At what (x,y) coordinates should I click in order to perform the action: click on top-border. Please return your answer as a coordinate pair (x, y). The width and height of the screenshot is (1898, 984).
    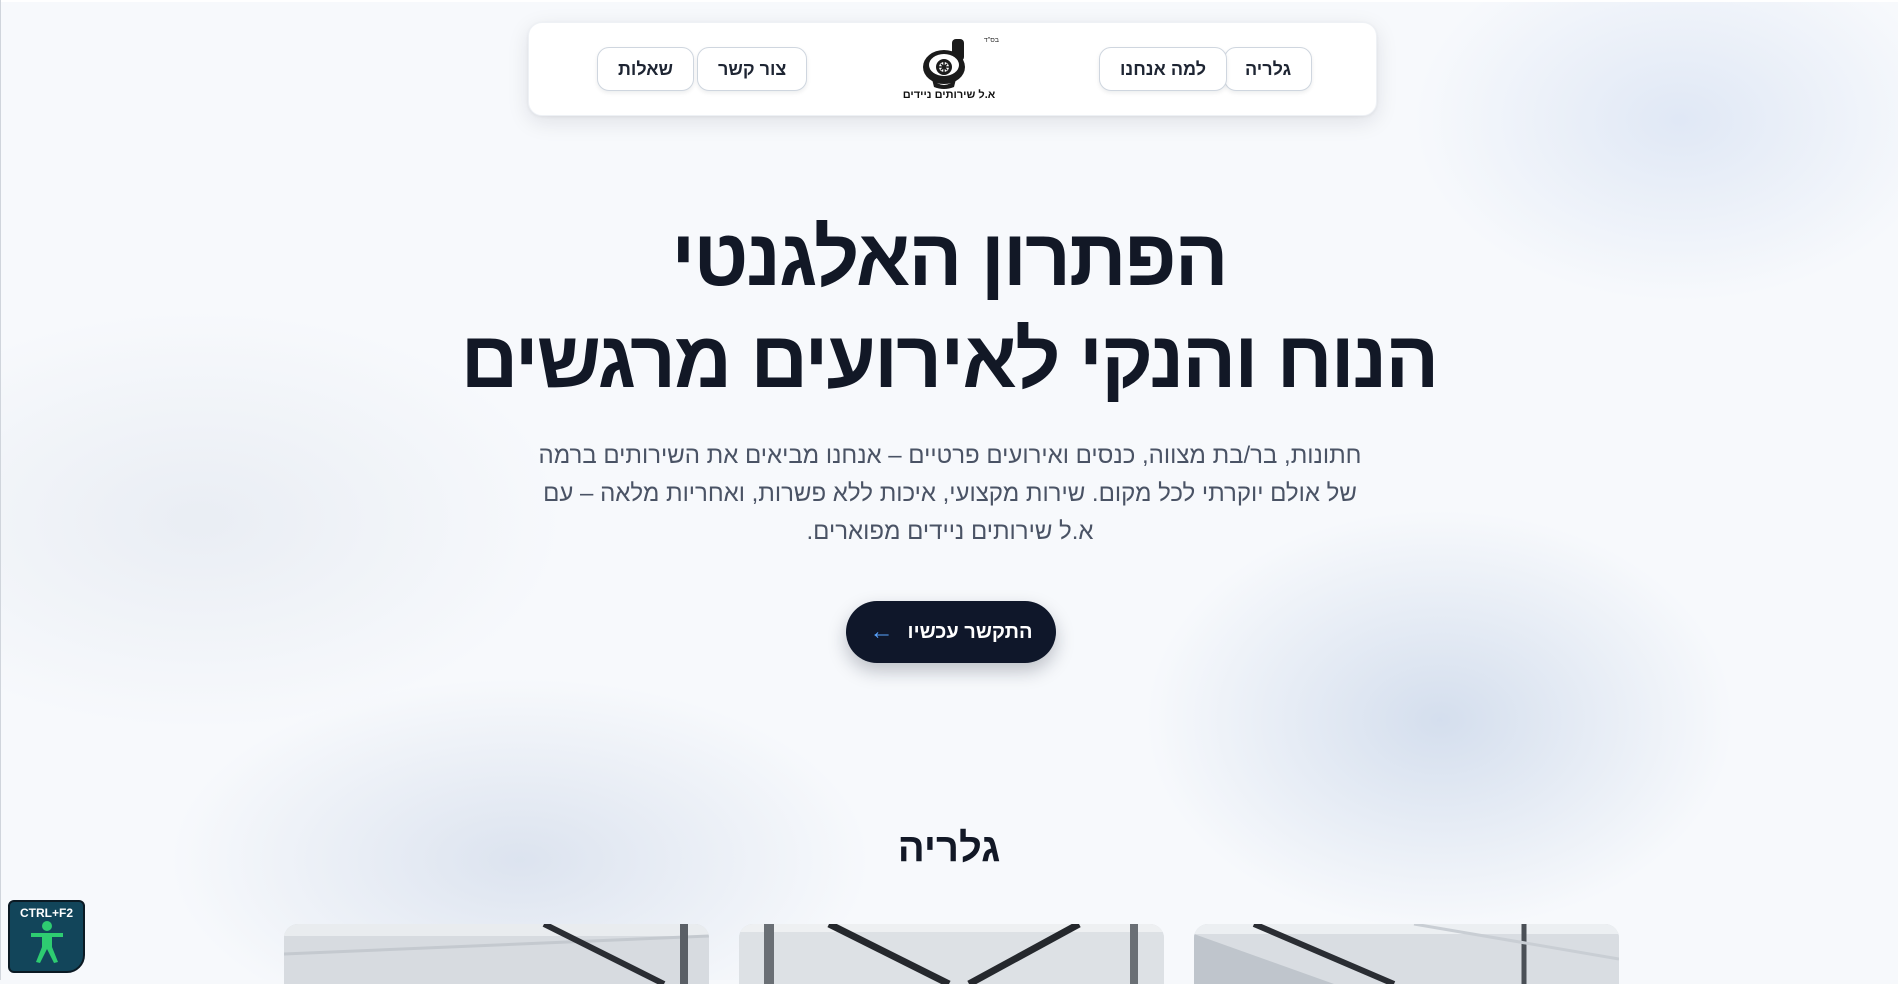
    Looking at the image, I should click on (949, 1).